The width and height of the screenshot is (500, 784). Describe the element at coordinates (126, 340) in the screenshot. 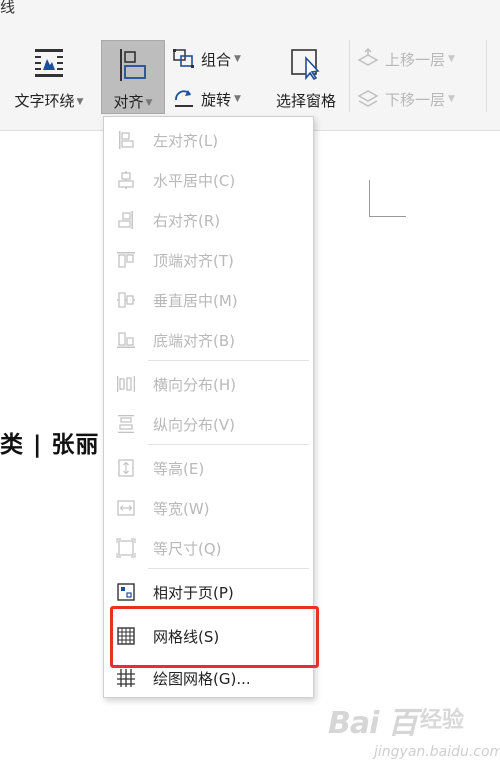

I see `align-bottom-icon` at that location.